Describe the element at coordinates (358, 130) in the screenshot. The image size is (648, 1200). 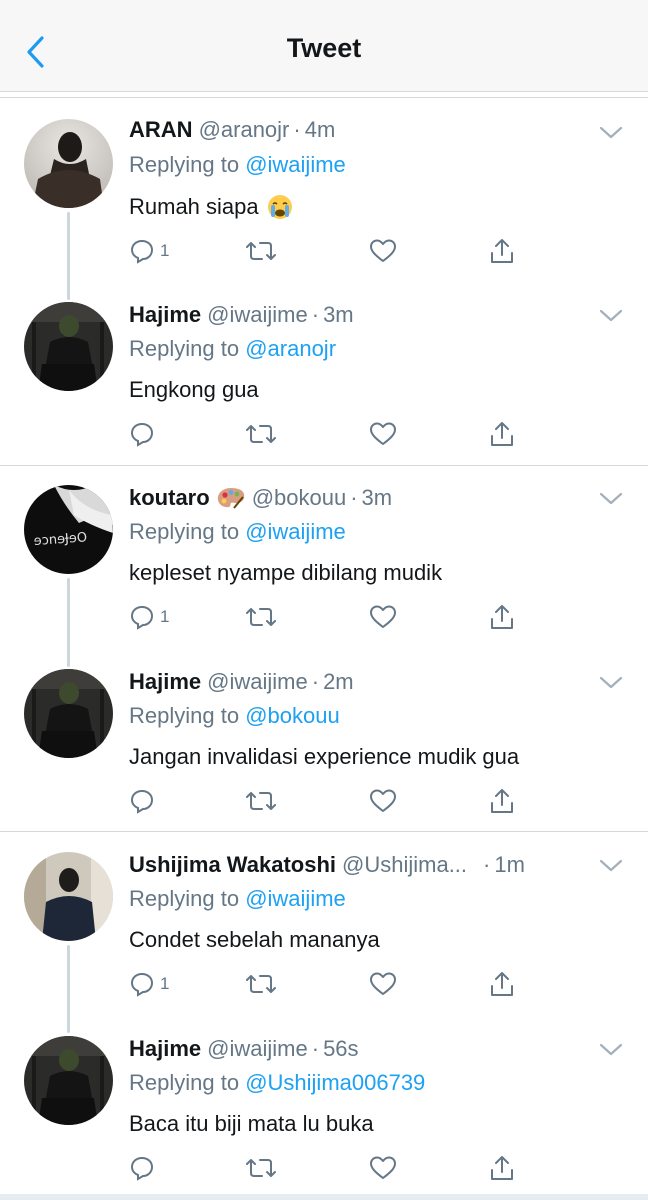
I see `tweet-header: ARAN @aranojr · 4m` at that location.